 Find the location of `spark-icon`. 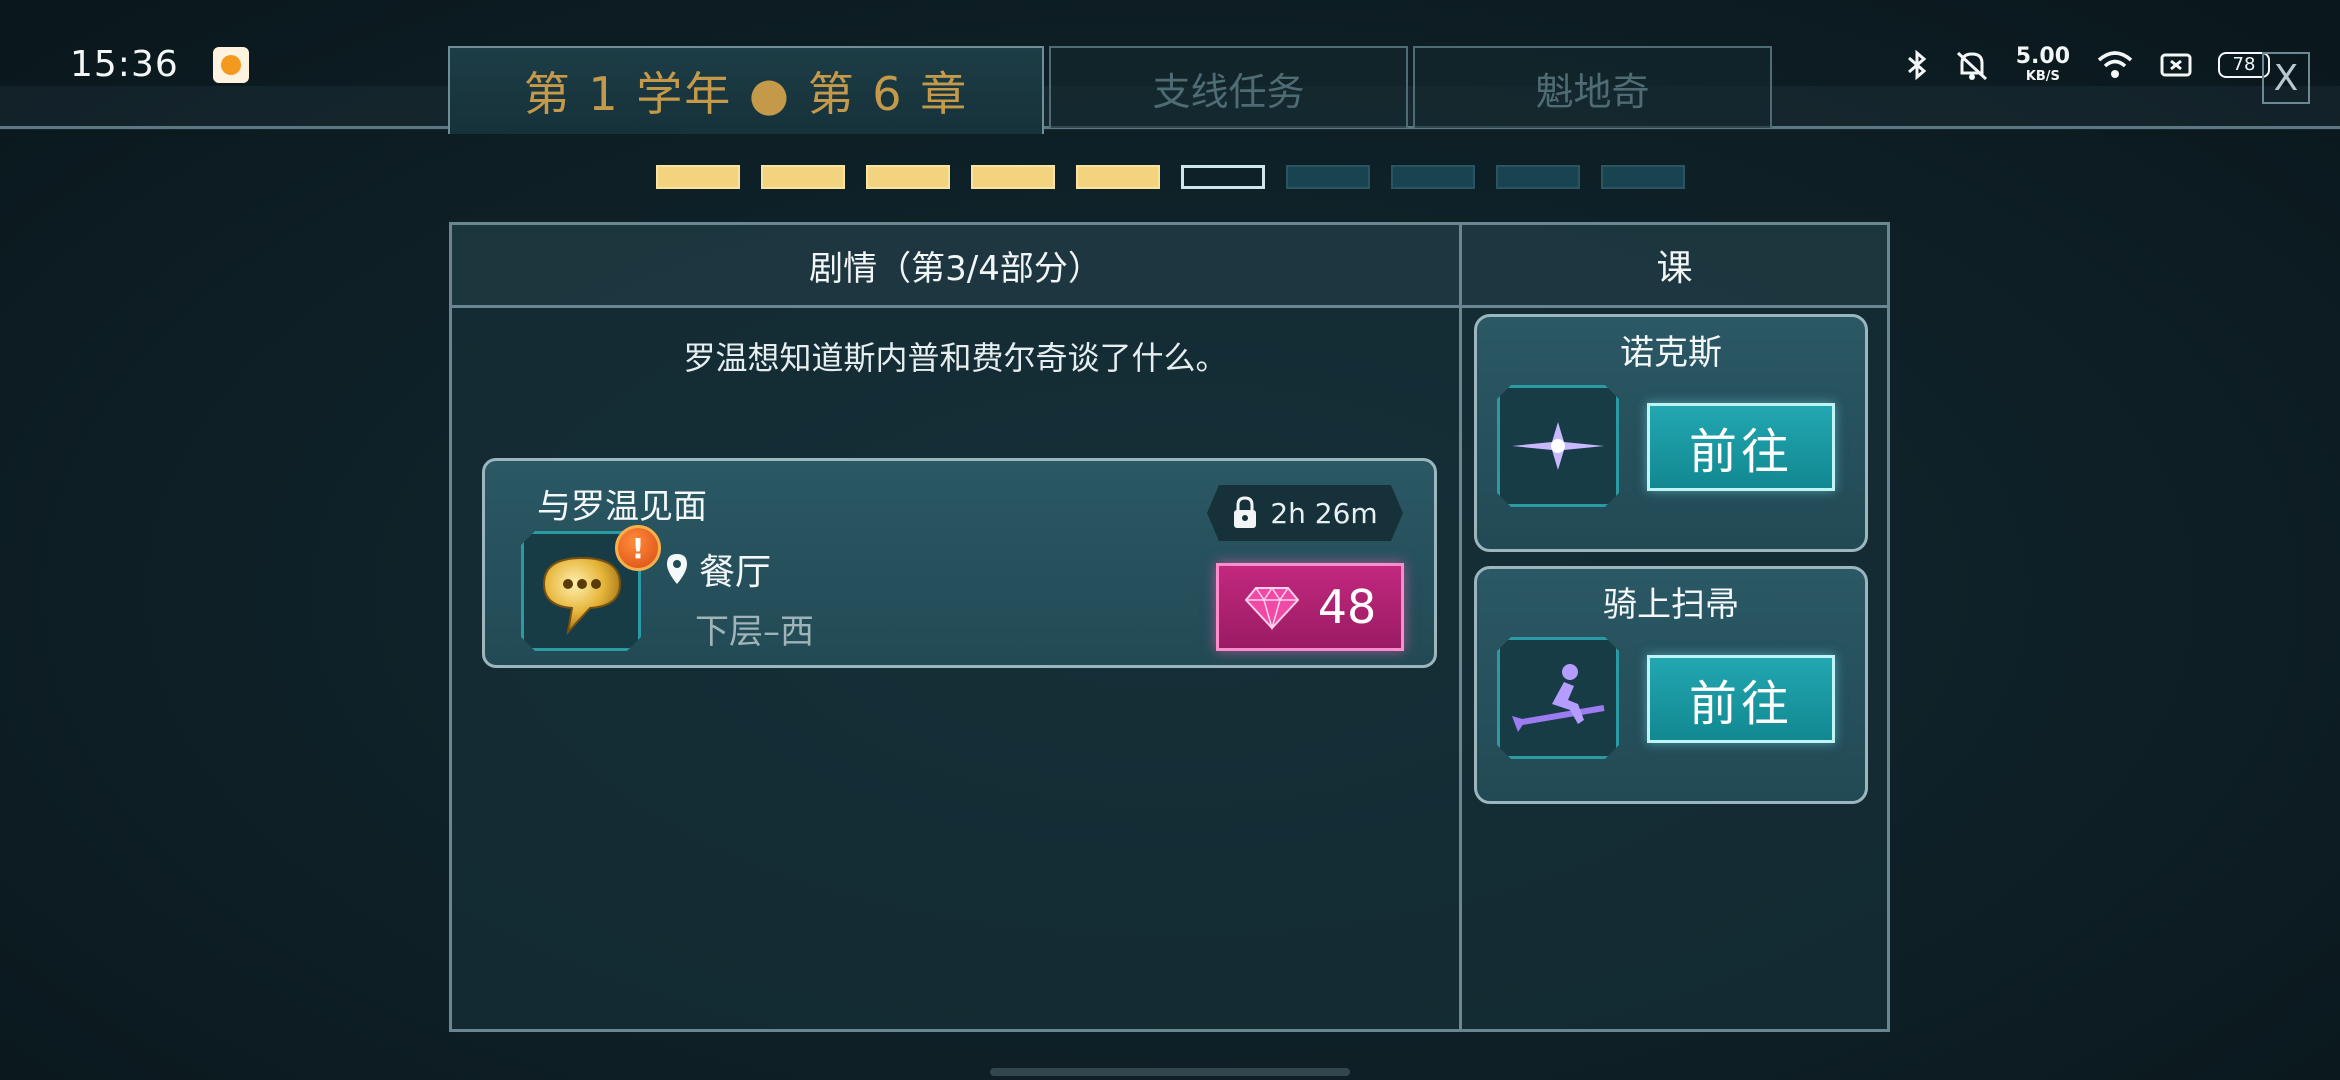

spark-icon is located at coordinates (1558, 446).